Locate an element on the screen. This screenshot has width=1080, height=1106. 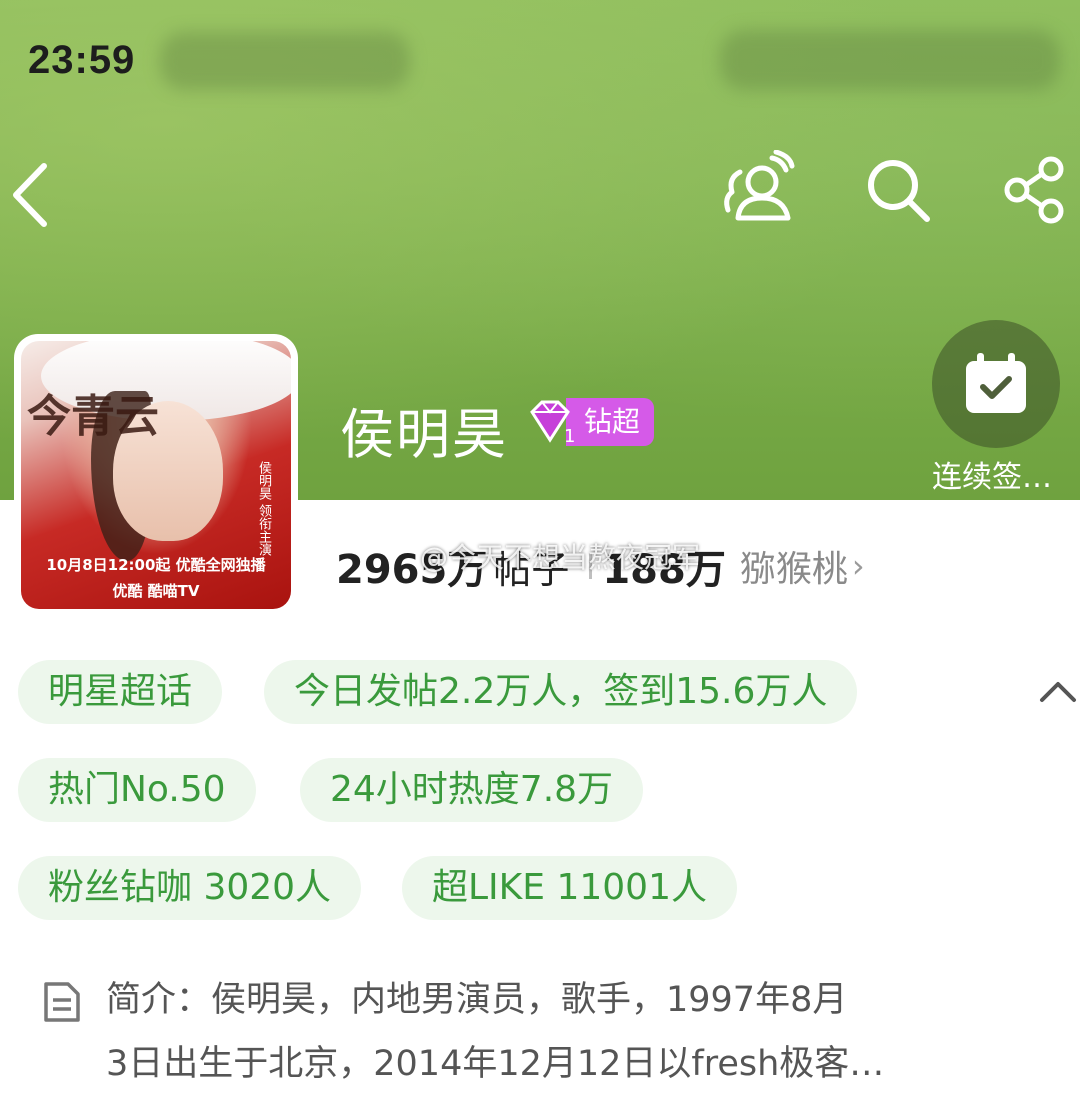
calendar-check-icon is located at coordinates (996, 383).